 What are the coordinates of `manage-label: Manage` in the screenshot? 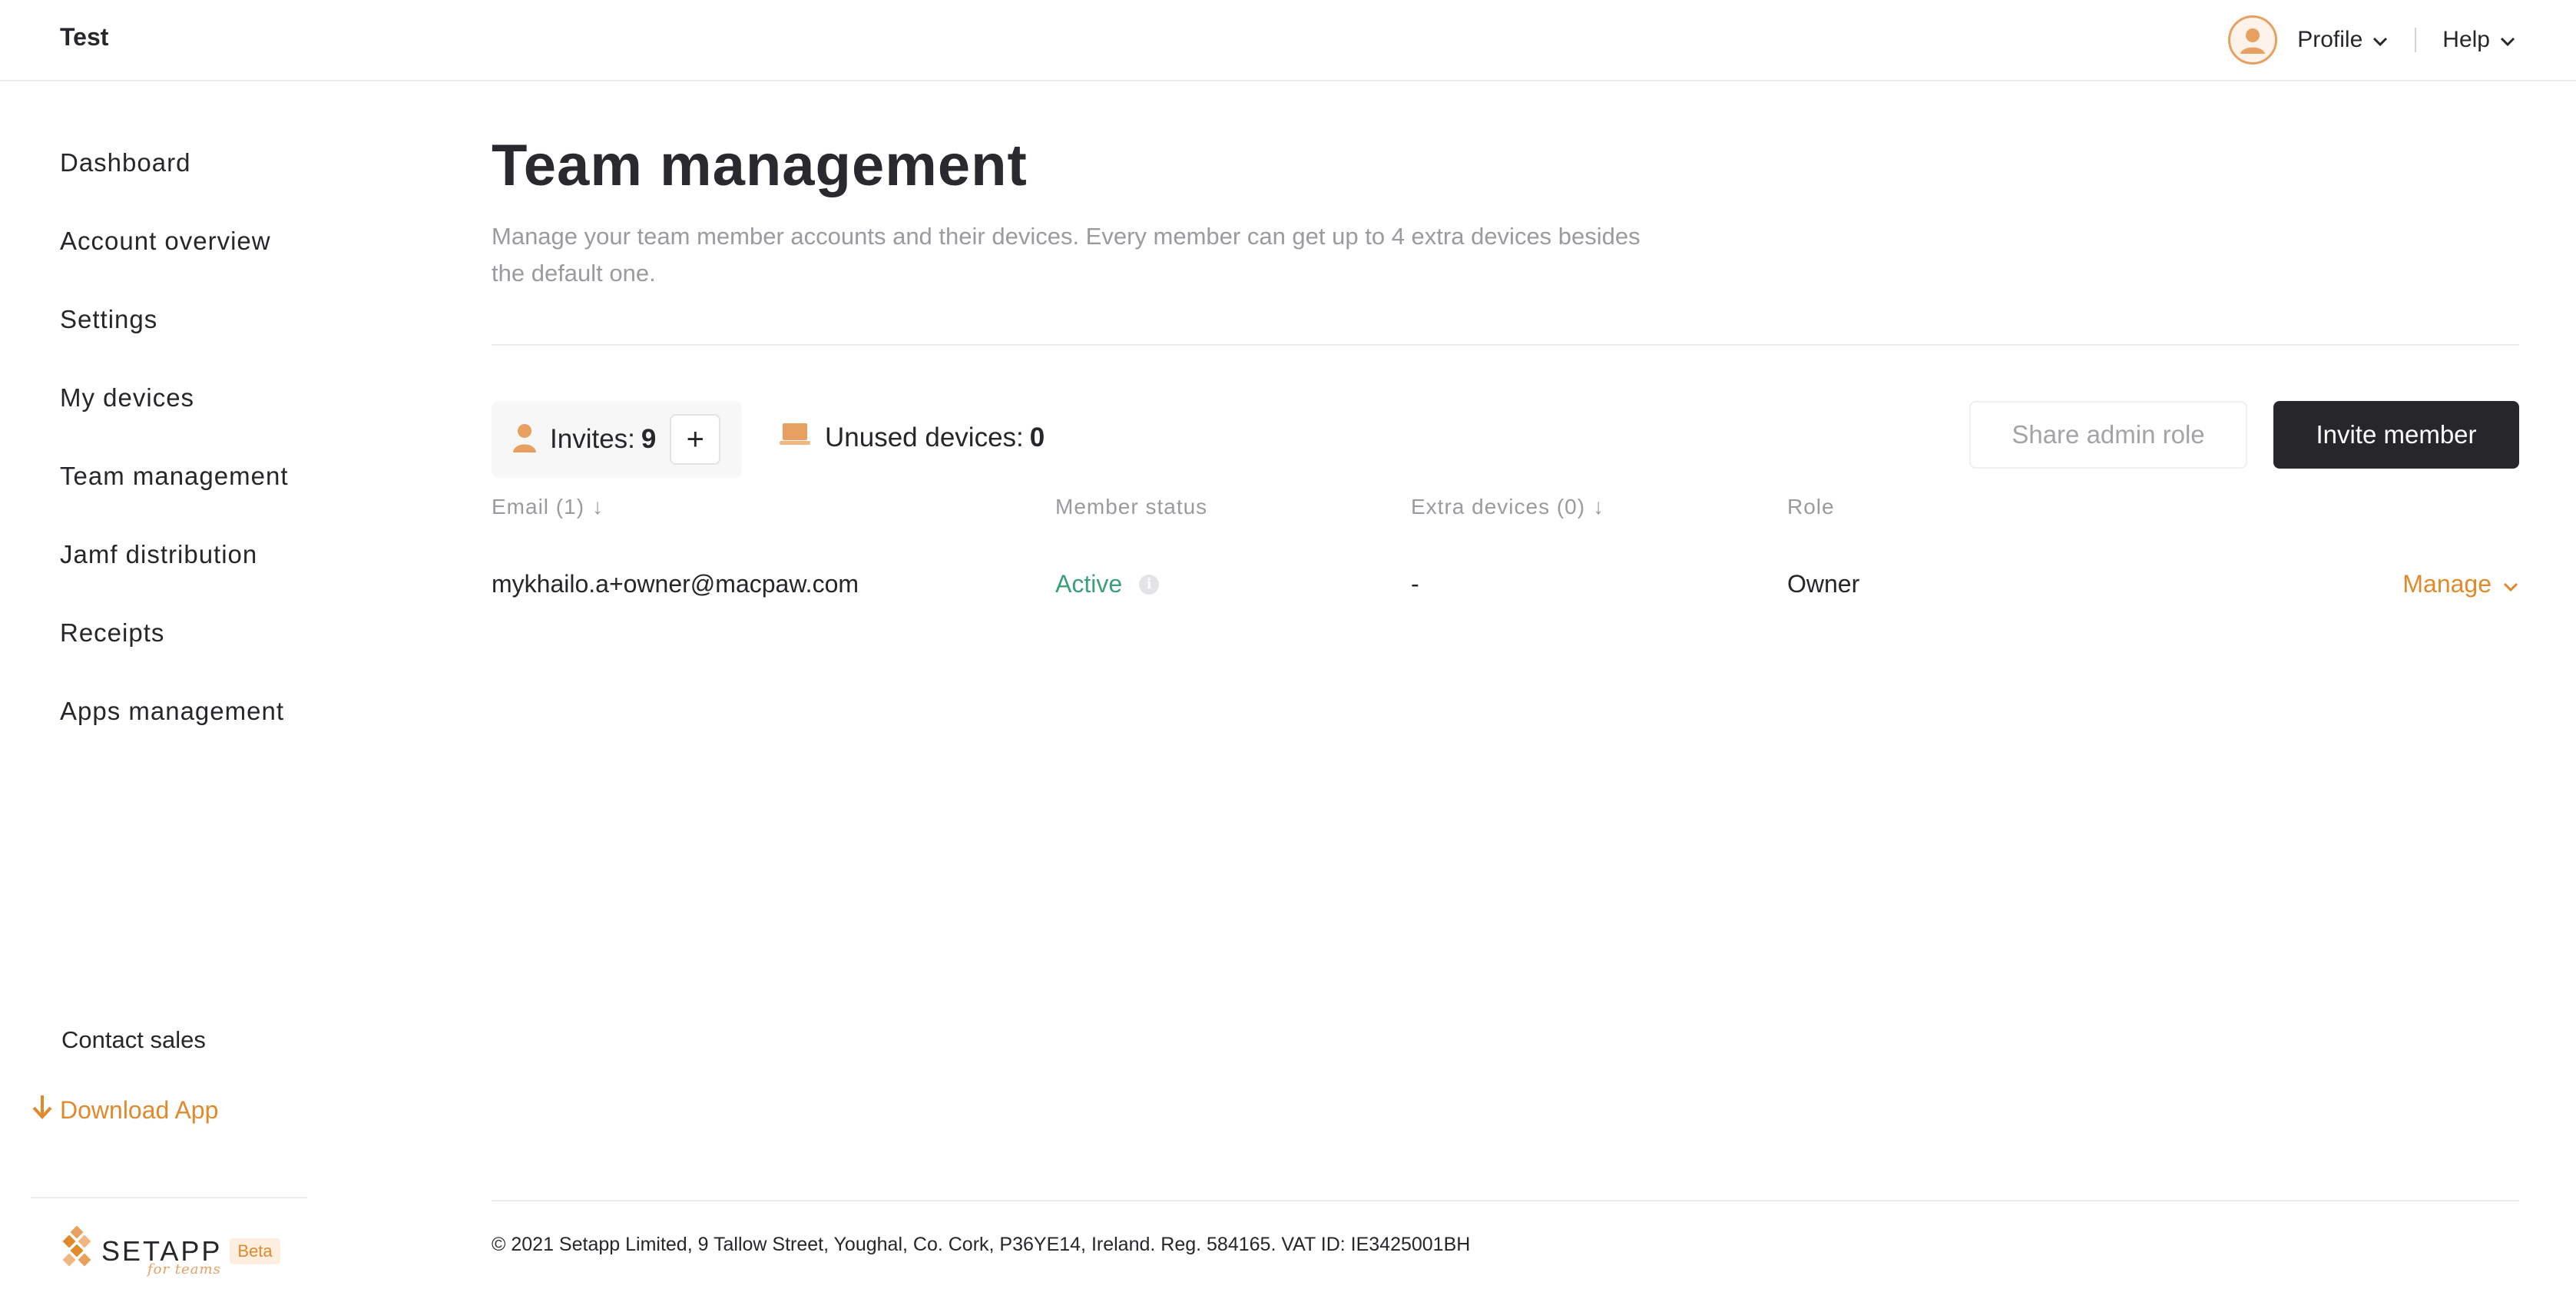 It's located at (2447, 584).